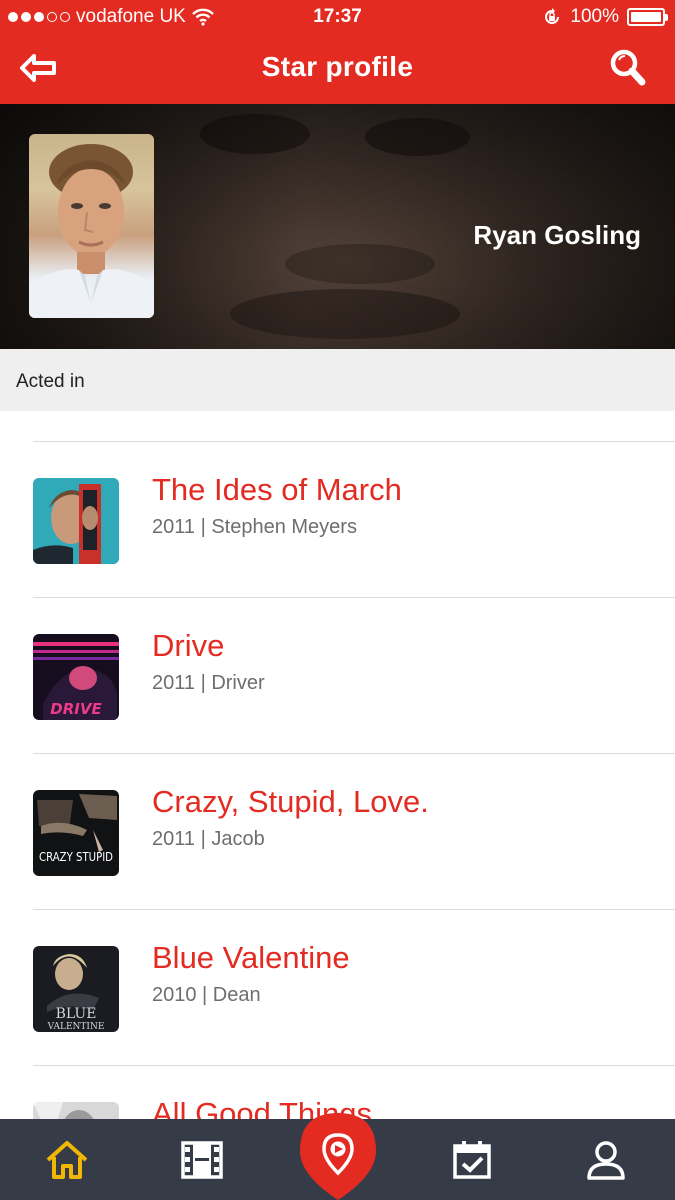 This screenshot has width=675, height=1200. I want to click on battery-group: 100%, so click(605, 17).